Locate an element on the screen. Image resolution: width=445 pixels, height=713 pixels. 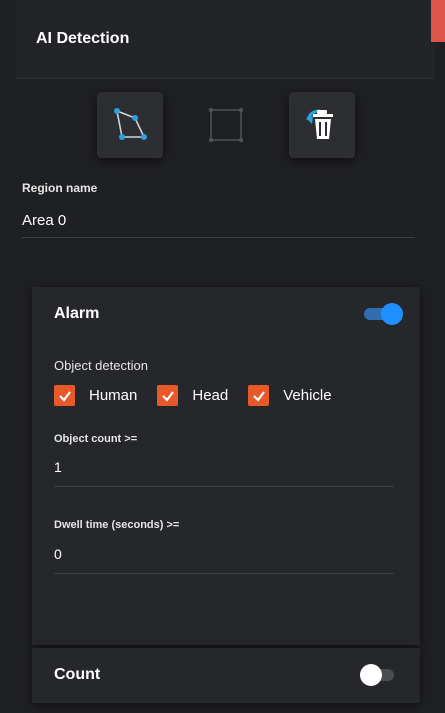
human-checkbox: Human is located at coordinates (95, 395).